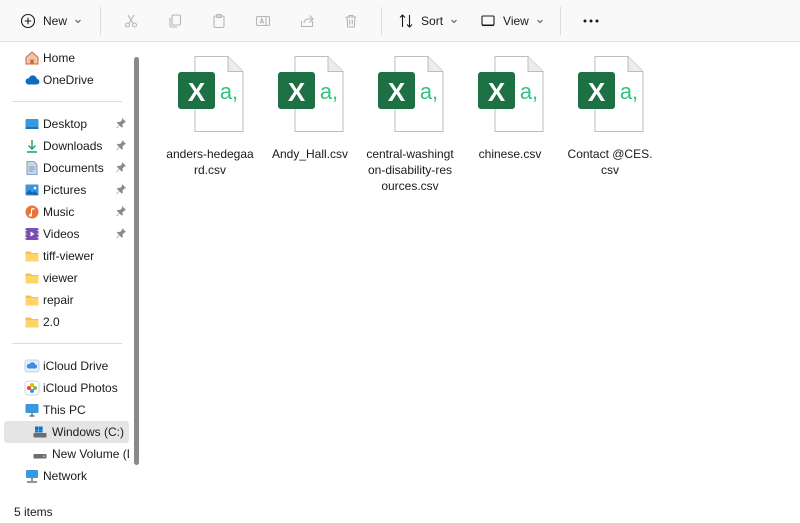 This screenshot has width=800, height=523. I want to click on rename-icon, so click(263, 20).